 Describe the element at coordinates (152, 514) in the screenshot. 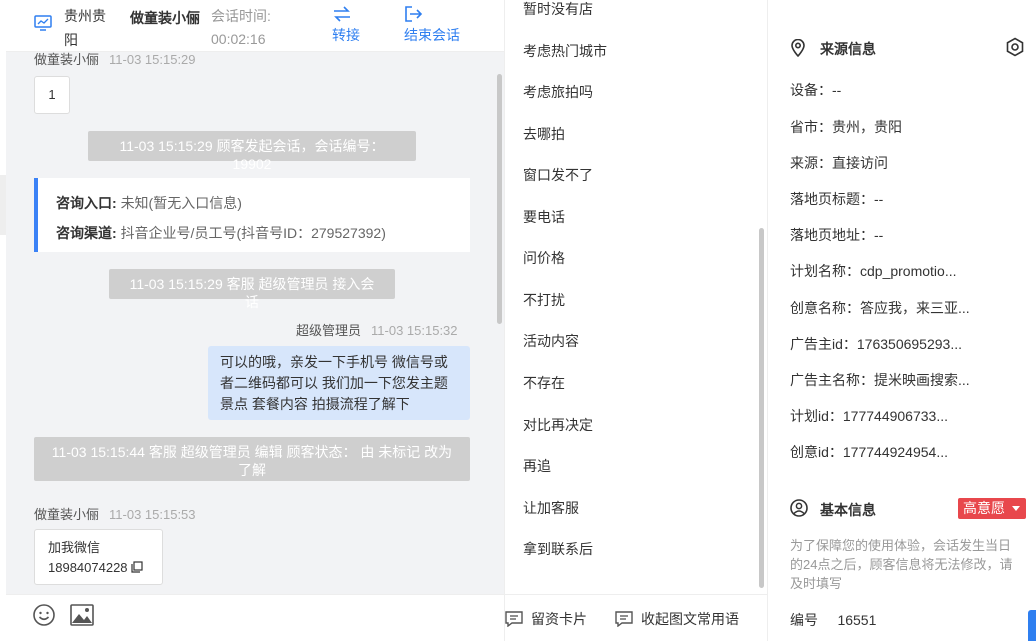

I see `message-time: 11-03 15:15:53` at that location.